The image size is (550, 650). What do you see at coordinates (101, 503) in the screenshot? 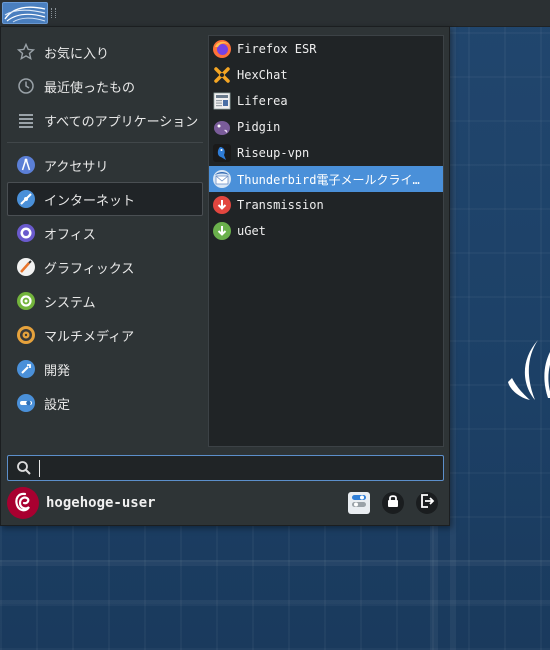
I see `username-label: hogehoge-user` at bounding box center [101, 503].